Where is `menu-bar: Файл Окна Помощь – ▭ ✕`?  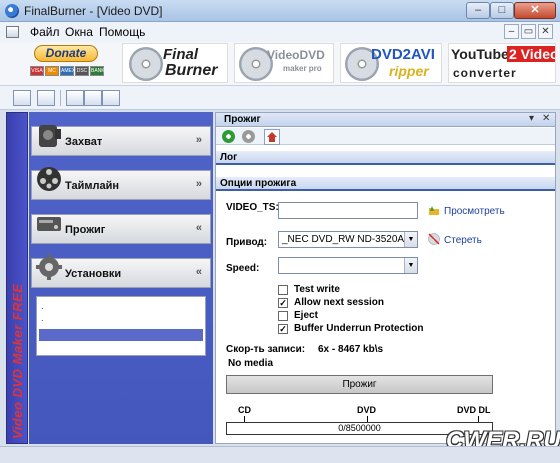
menu-bar: Файл Окна Помощь – ▭ ✕ is located at coordinates (280, 32).